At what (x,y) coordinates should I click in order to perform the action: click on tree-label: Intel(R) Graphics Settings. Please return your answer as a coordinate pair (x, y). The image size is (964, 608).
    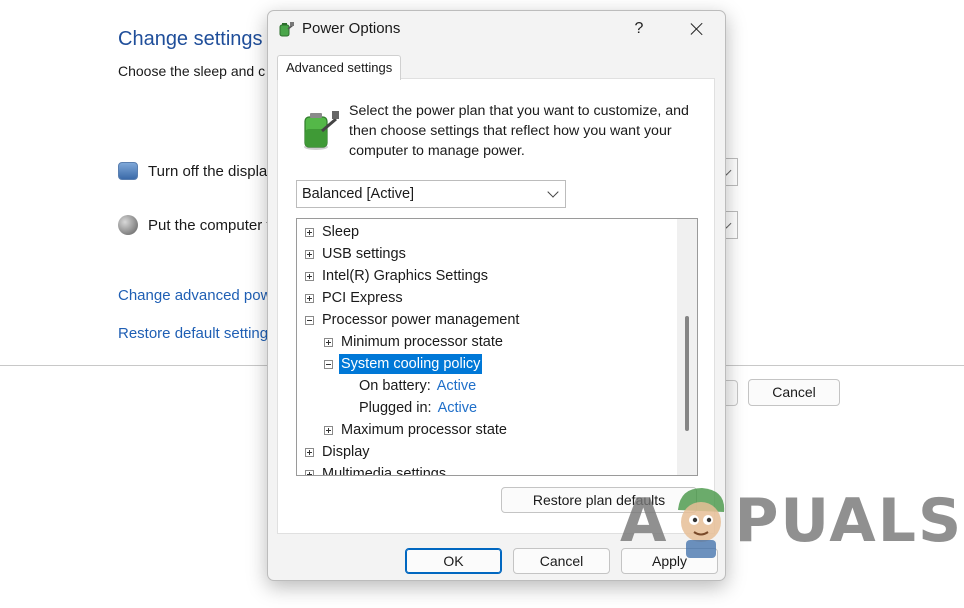
    Looking at the image, I should click on (405, 276).